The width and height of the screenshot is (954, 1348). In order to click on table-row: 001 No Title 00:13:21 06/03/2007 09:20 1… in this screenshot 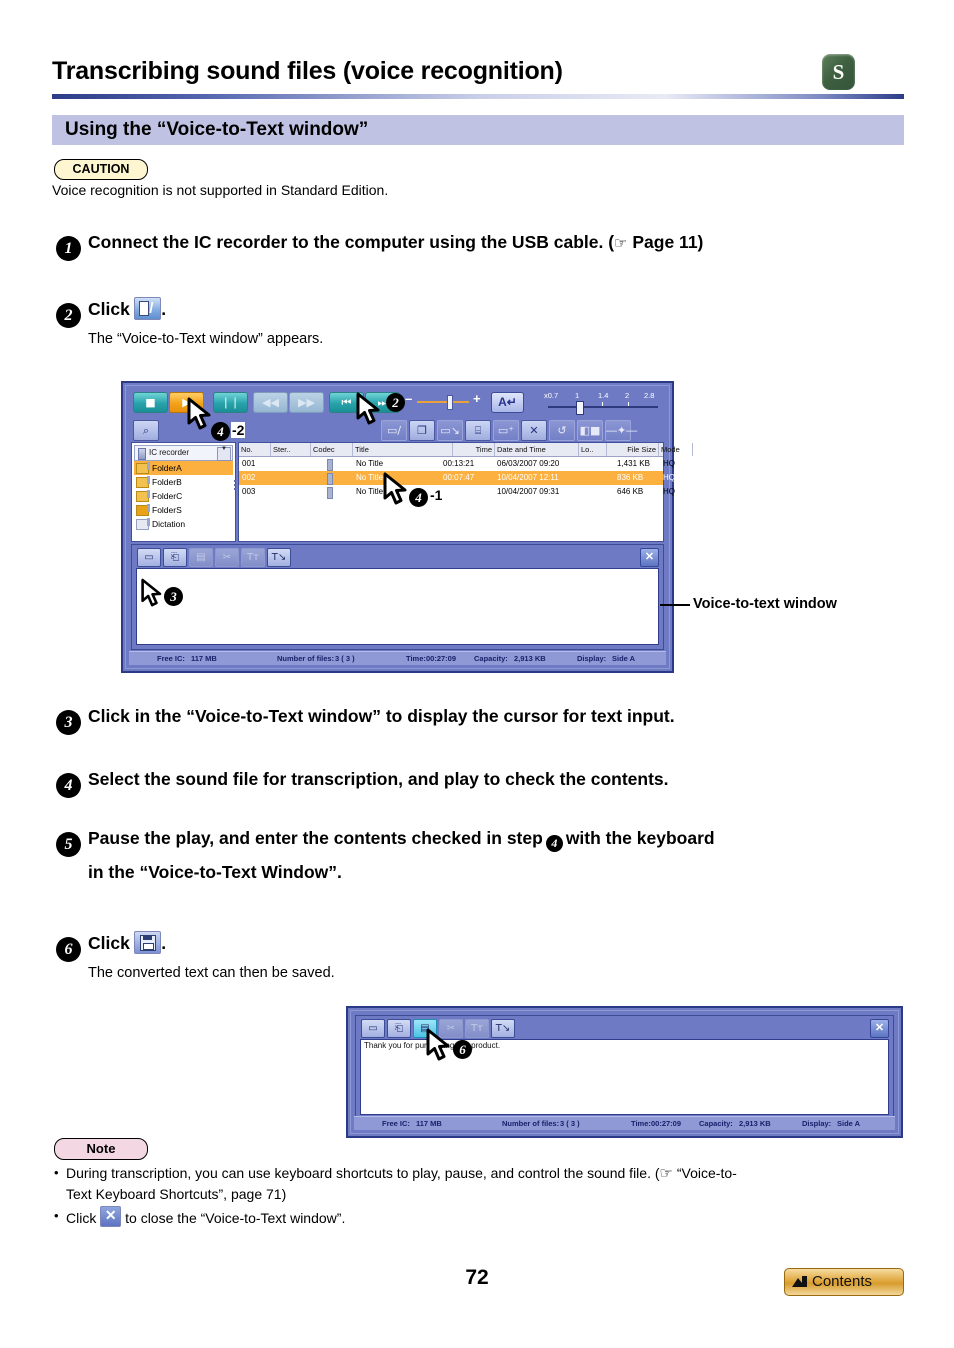, I will do `click(457, 464)`.